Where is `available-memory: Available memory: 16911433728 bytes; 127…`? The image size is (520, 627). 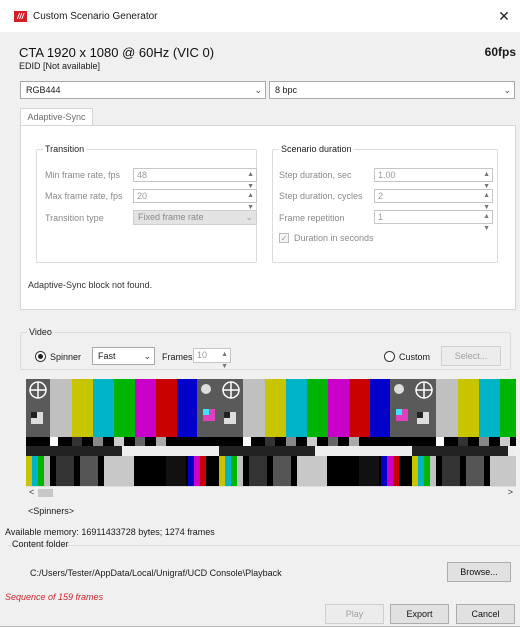 available-memory: Available memory: 16911433728 bytes; 127… is located at coordinates (110, 532).